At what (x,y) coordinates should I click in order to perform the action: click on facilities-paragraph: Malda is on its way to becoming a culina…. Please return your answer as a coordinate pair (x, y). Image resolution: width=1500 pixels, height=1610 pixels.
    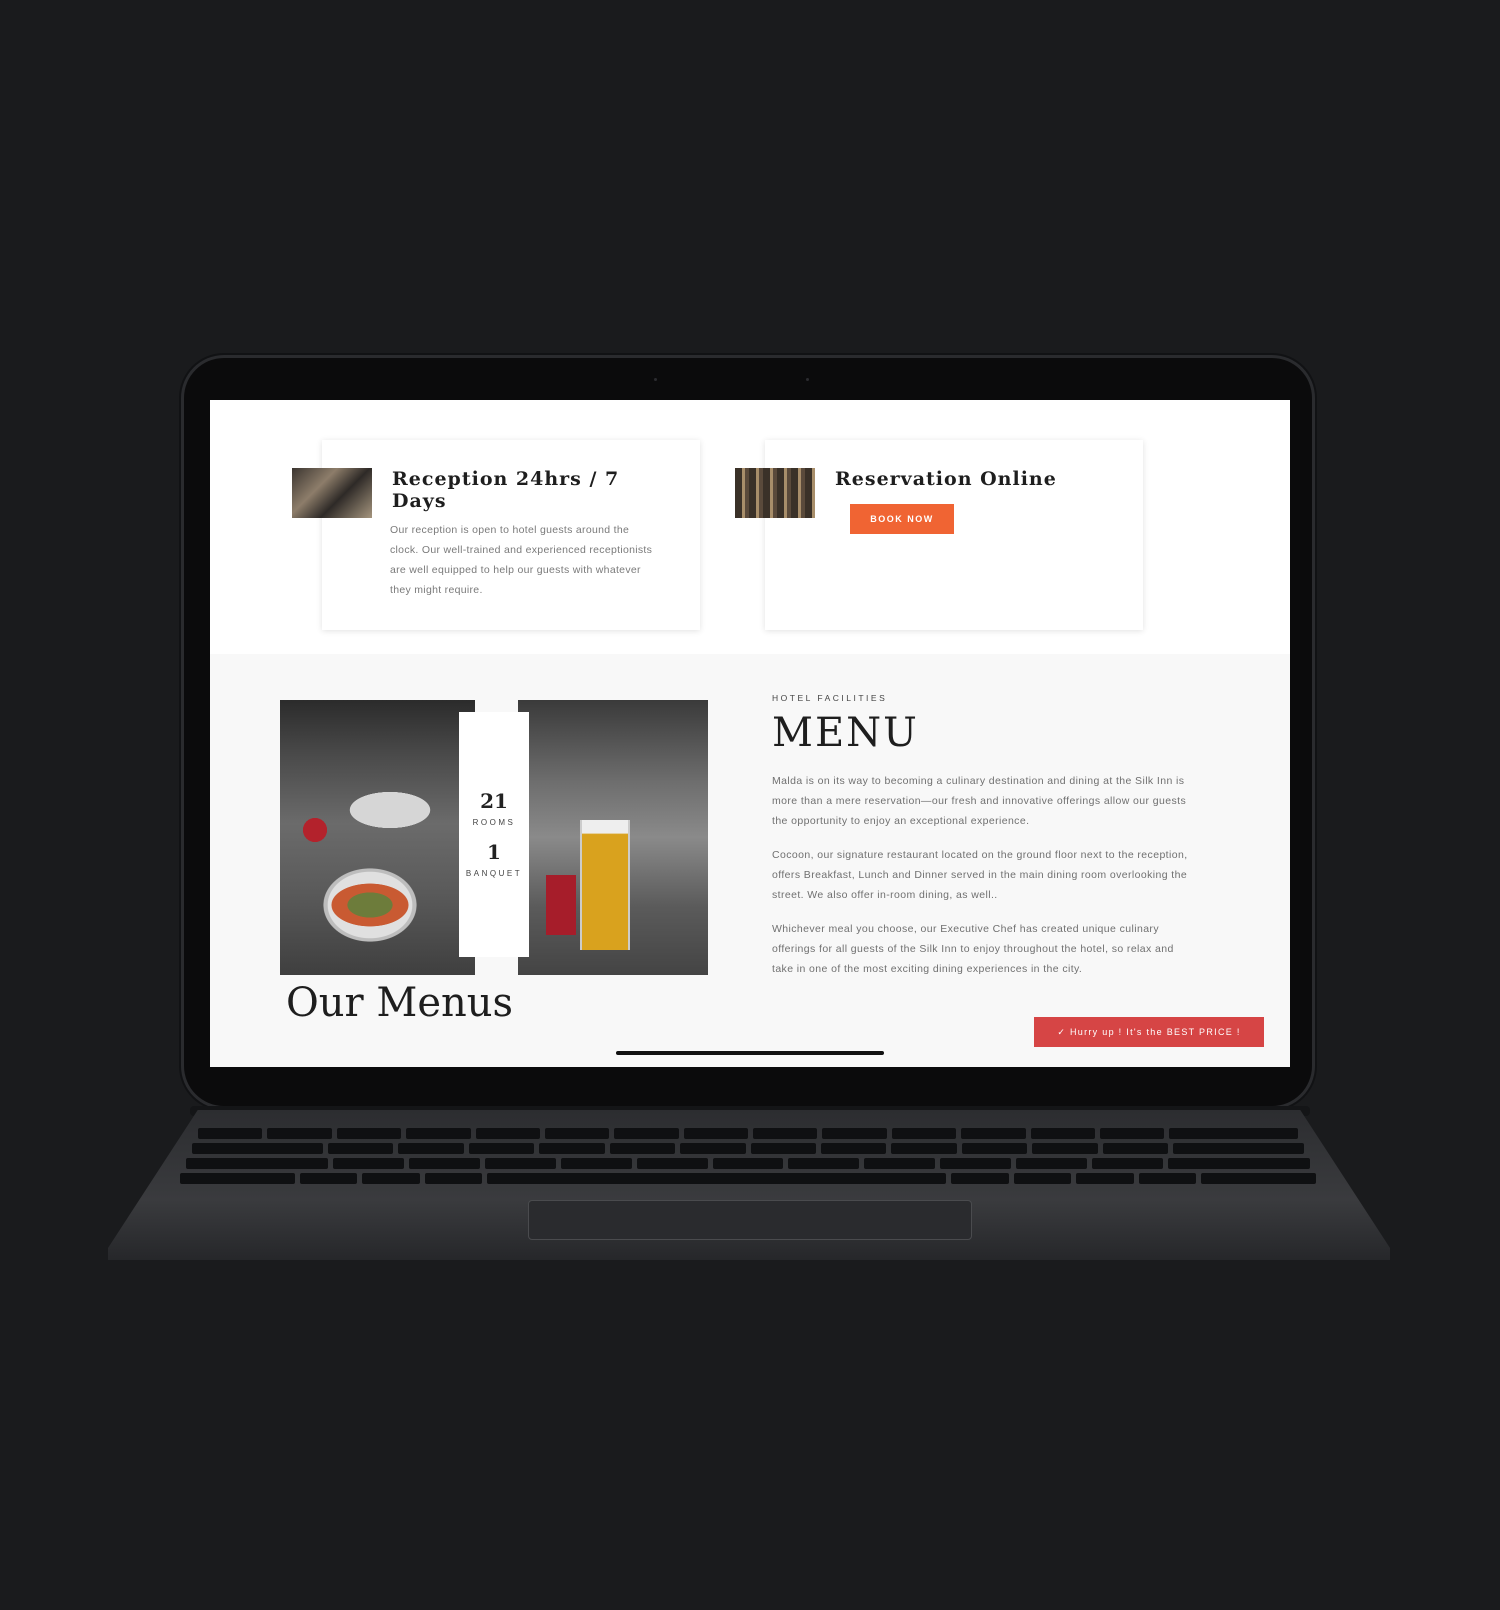
    Looking at the image, I should click on (979, 801).